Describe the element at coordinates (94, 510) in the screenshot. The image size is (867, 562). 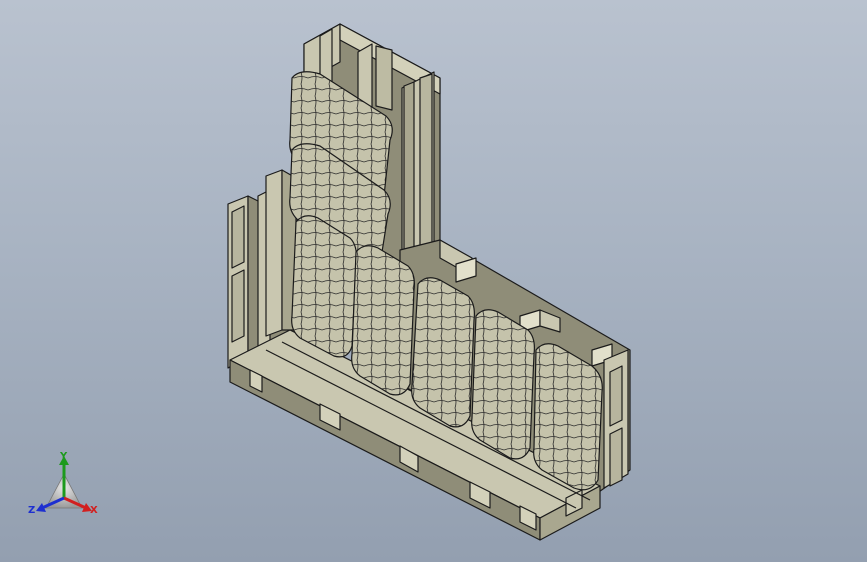
I see `axis-x-label: X` at that location.